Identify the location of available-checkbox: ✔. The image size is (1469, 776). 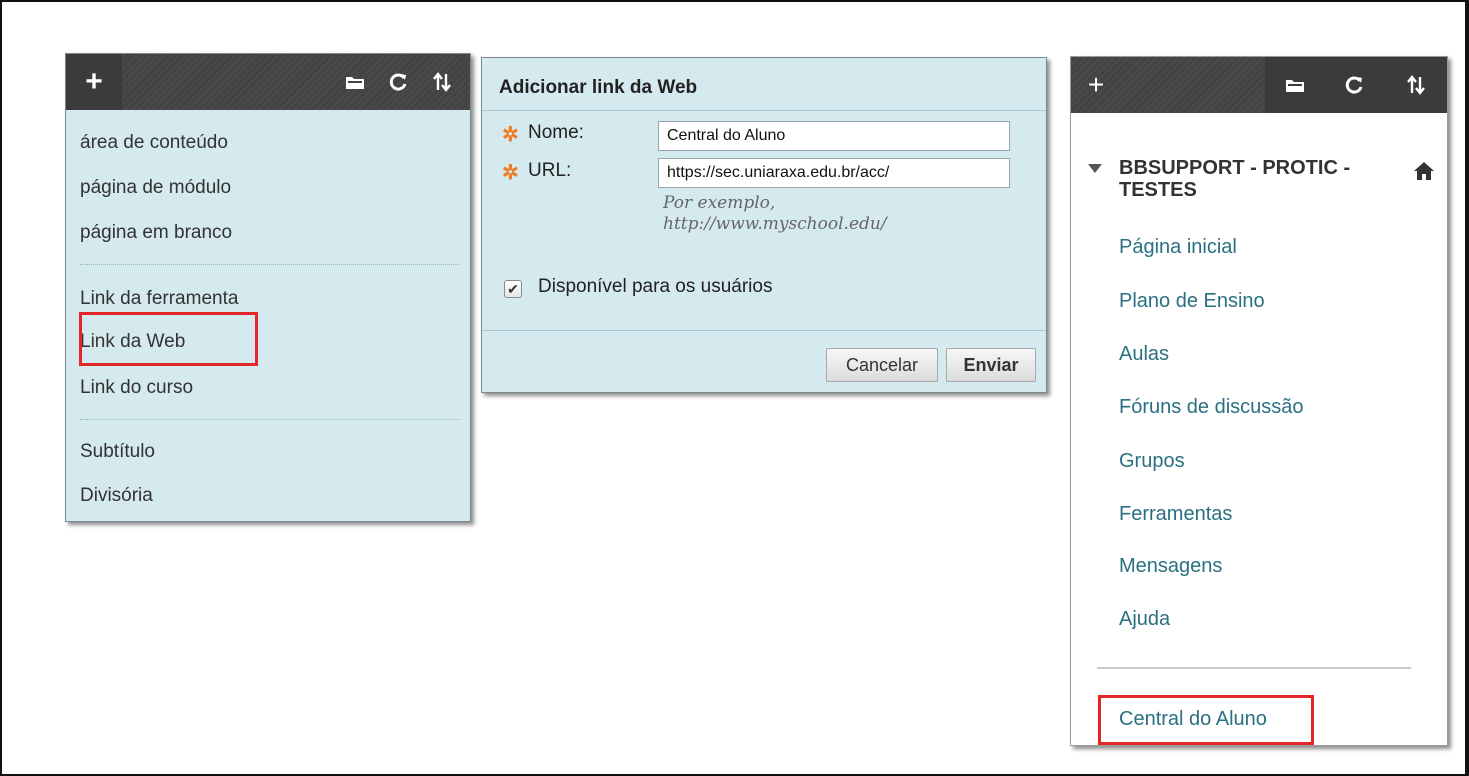
(513, 289).